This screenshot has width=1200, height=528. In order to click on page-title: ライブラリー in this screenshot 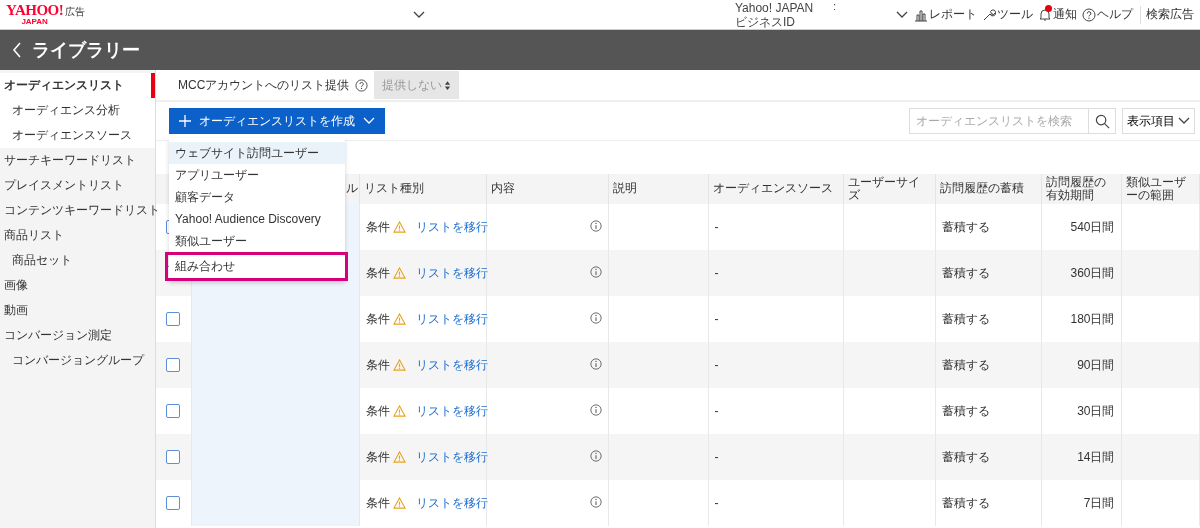, I will do `click(86, 50)`.